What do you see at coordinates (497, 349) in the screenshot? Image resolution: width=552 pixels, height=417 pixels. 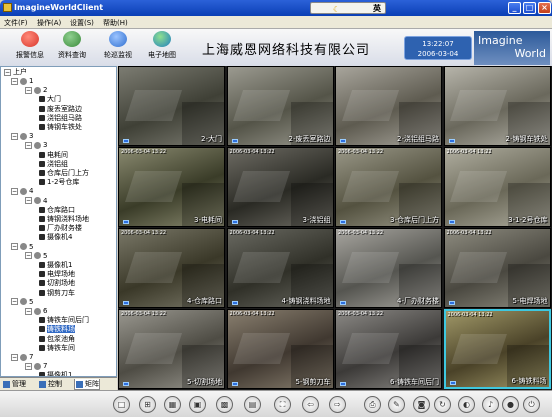 I see `video-cell: 2006-03-04 13:22 6-铸铁料场` at bounding box center [497, 349].